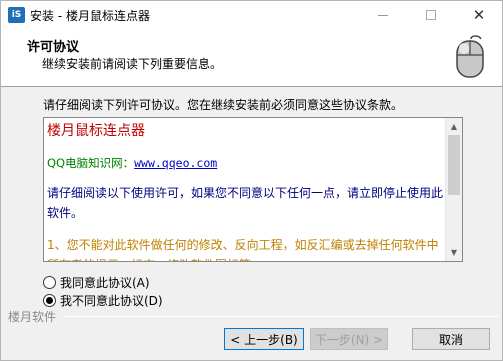 The image size is (503, 361). I want to click on site-label: QQ电脑知识网：, so click(91, 163).